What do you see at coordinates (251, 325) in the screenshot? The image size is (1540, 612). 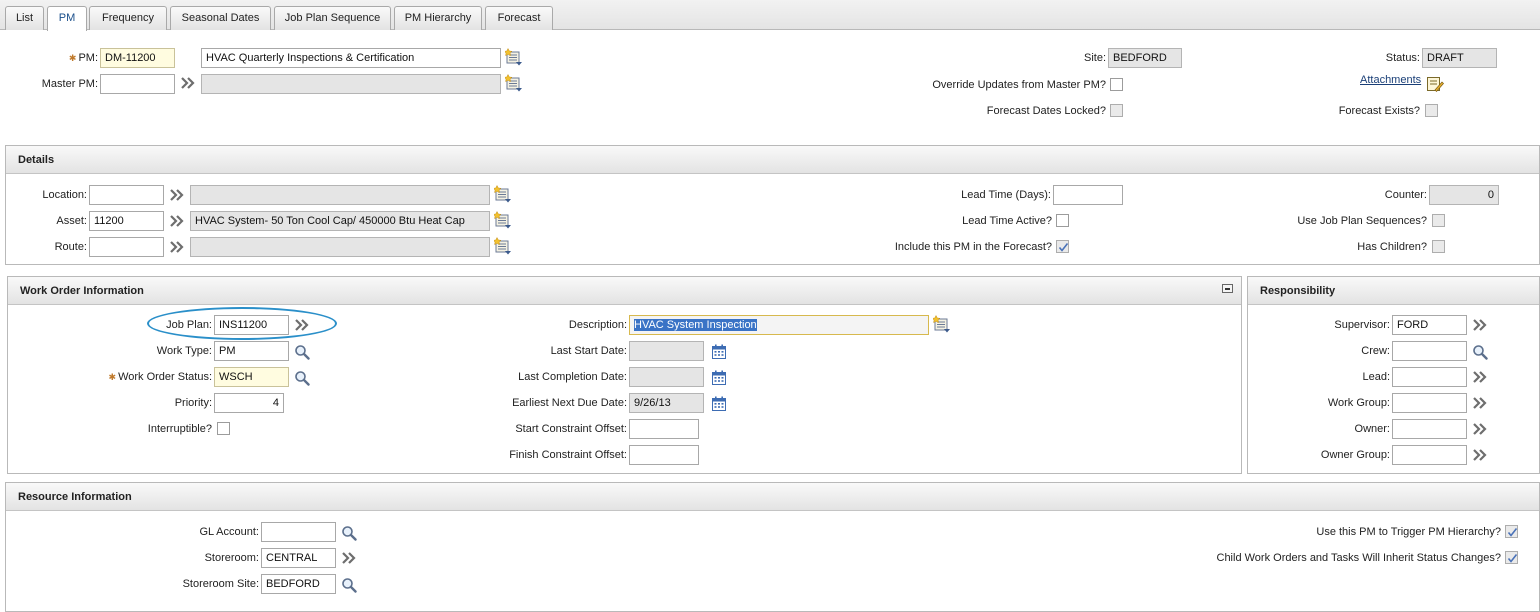 I see `job-plan-input: INS11200` at bounding box center [251, 325].